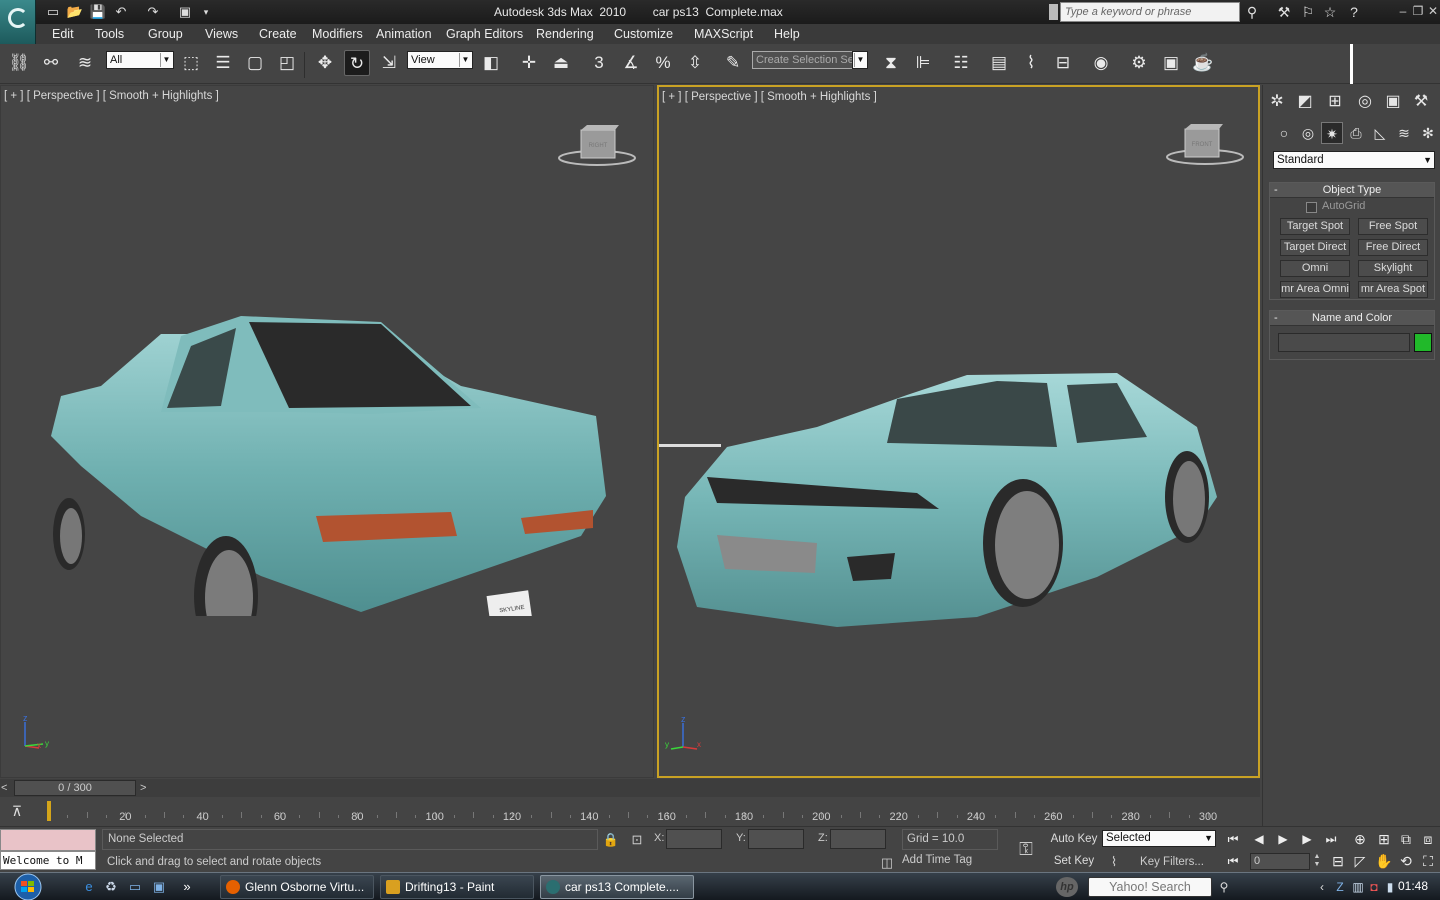  Describe the element at coordinates (1404, 133) in the screenshot. I see `space-warps-icon: ≋` at that location.